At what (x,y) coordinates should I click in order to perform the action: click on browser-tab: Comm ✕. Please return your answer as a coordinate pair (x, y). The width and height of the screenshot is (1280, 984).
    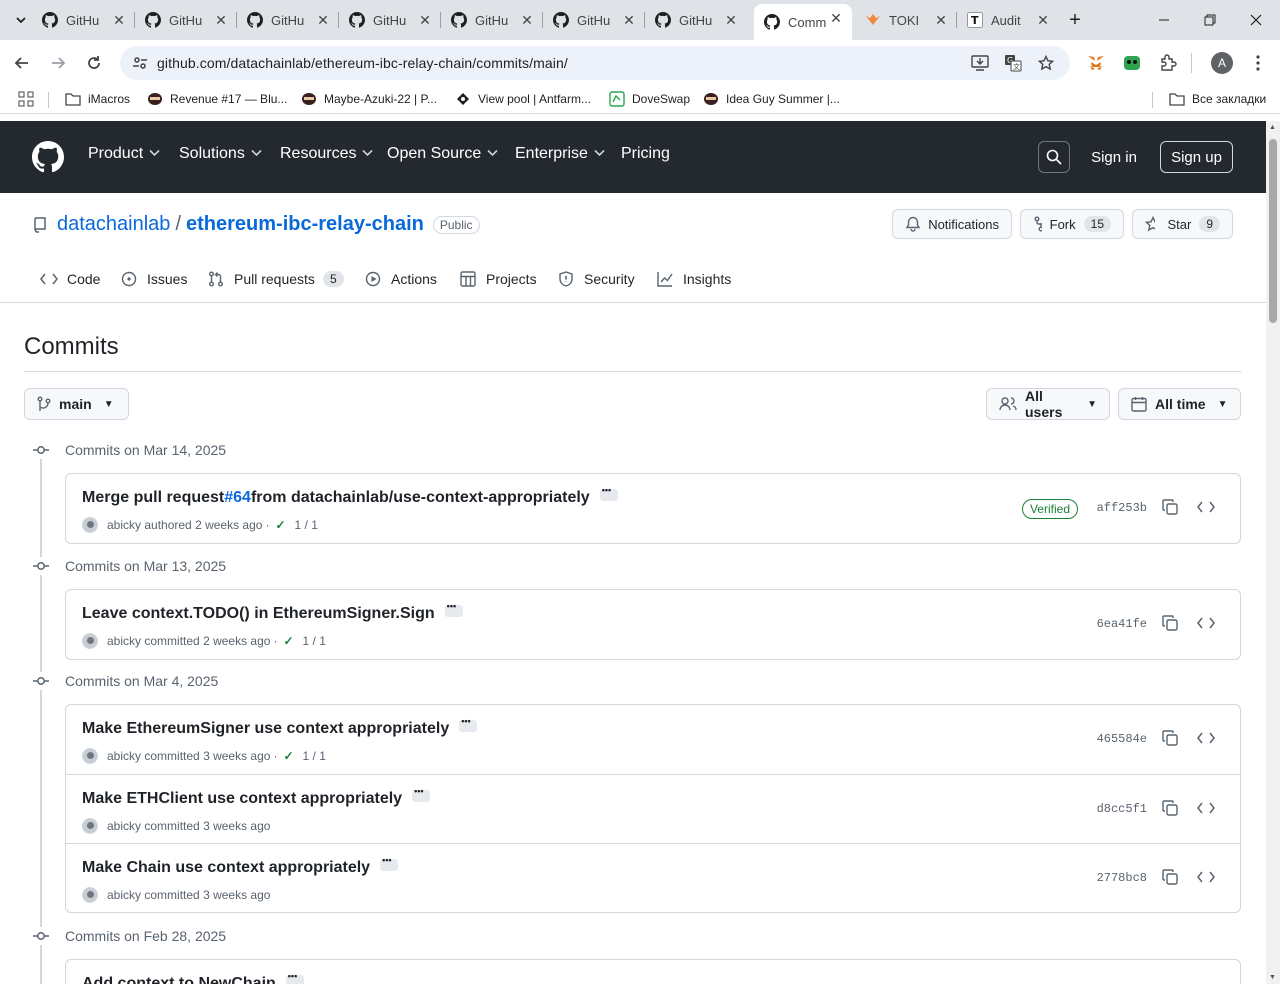
    Looking at the image, I should click on (803, 22).